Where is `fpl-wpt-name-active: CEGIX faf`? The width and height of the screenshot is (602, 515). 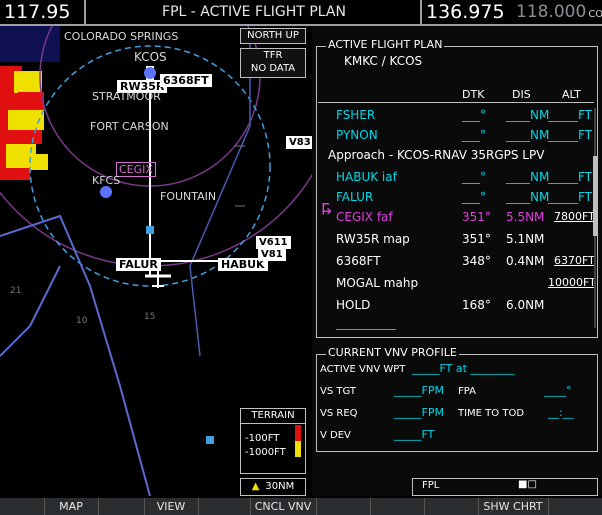 fpl-wpt-name-active: CEGIX faf is located at coordinates (364, 217).